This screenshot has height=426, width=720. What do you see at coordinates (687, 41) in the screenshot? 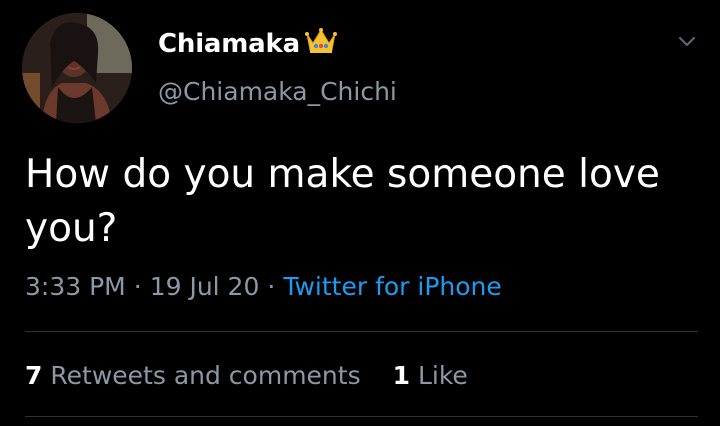
I see `chevron-down-icon` at bounding box center [687, 41].